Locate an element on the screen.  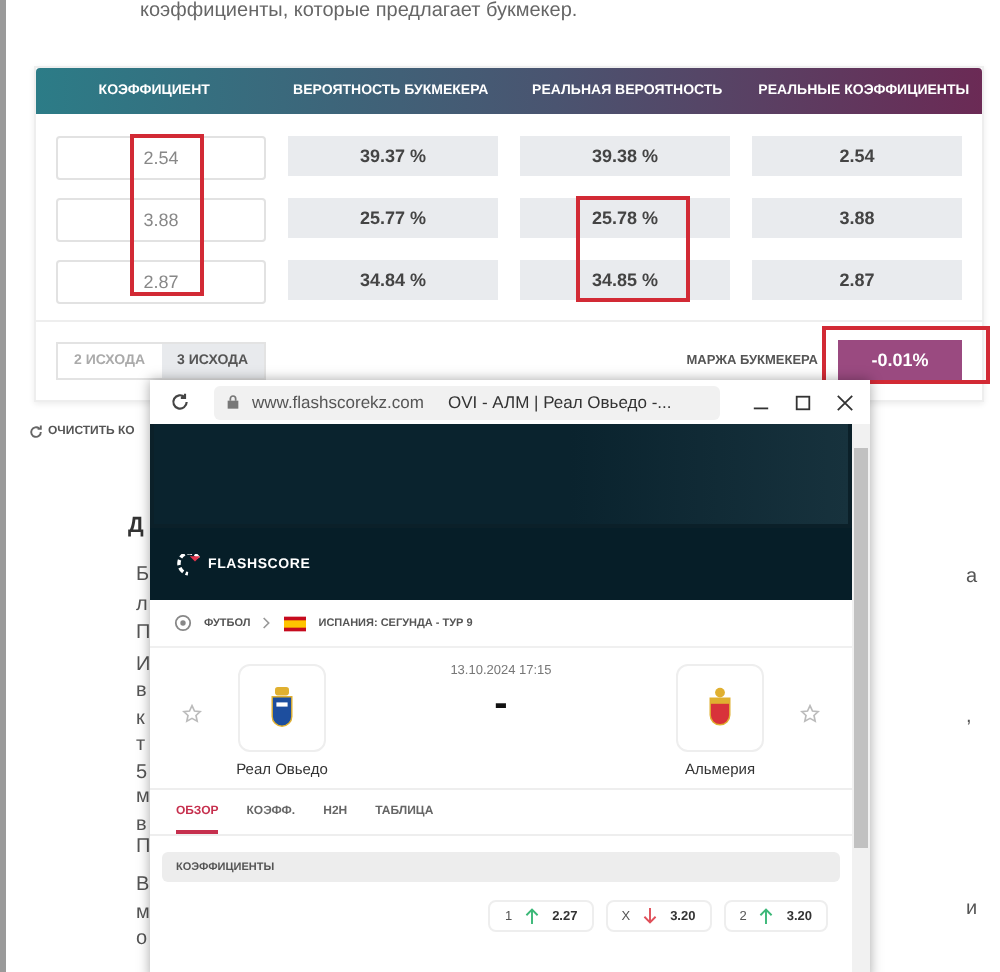
close-icon is located at coordinates (845, 402).